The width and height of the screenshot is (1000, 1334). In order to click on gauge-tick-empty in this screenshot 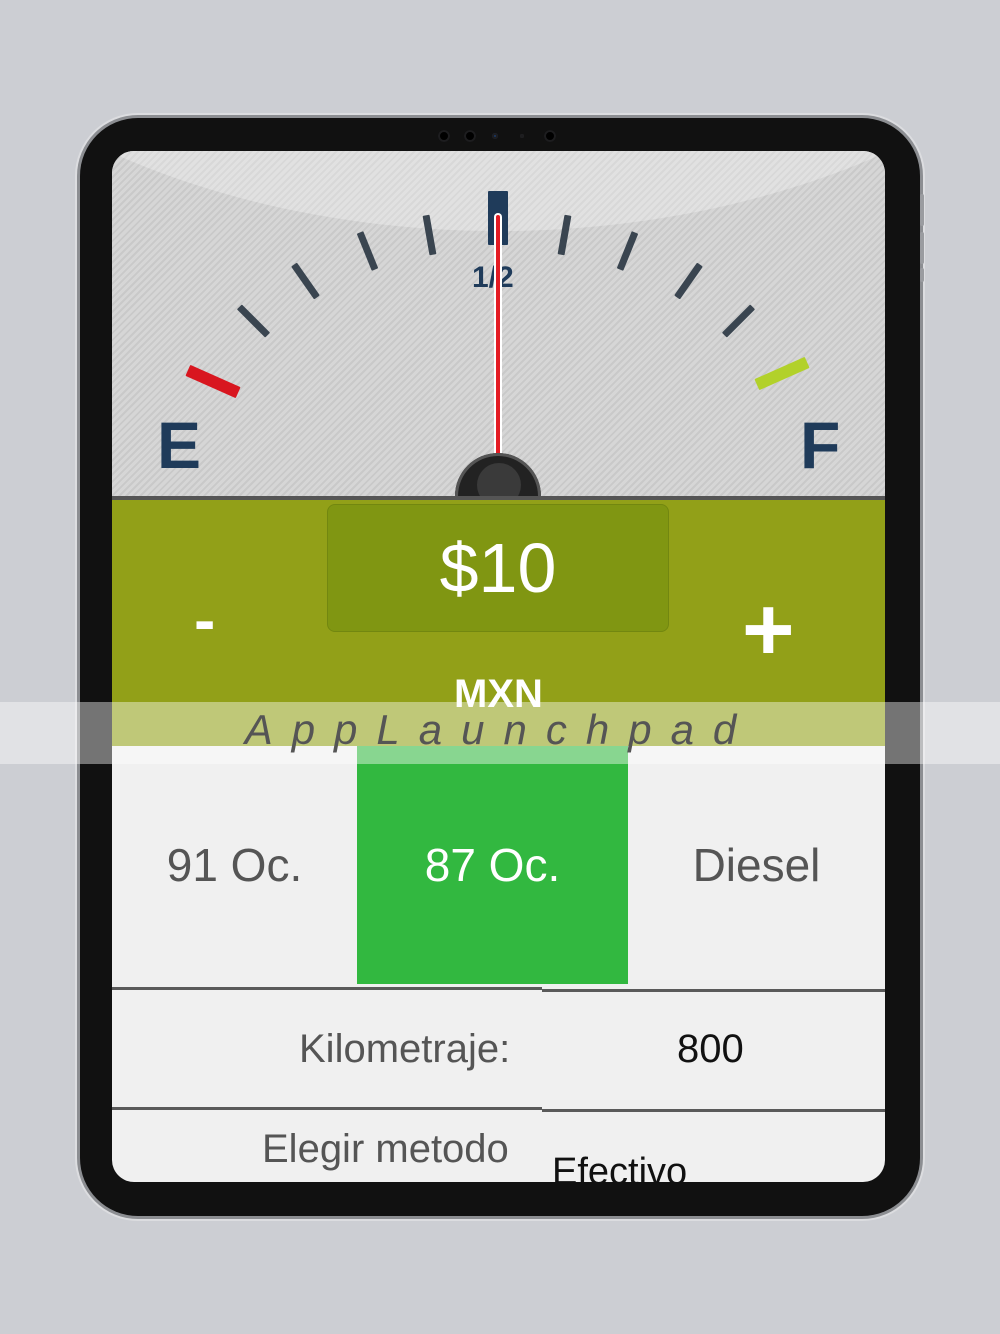, I will do `click(213, 381)`.